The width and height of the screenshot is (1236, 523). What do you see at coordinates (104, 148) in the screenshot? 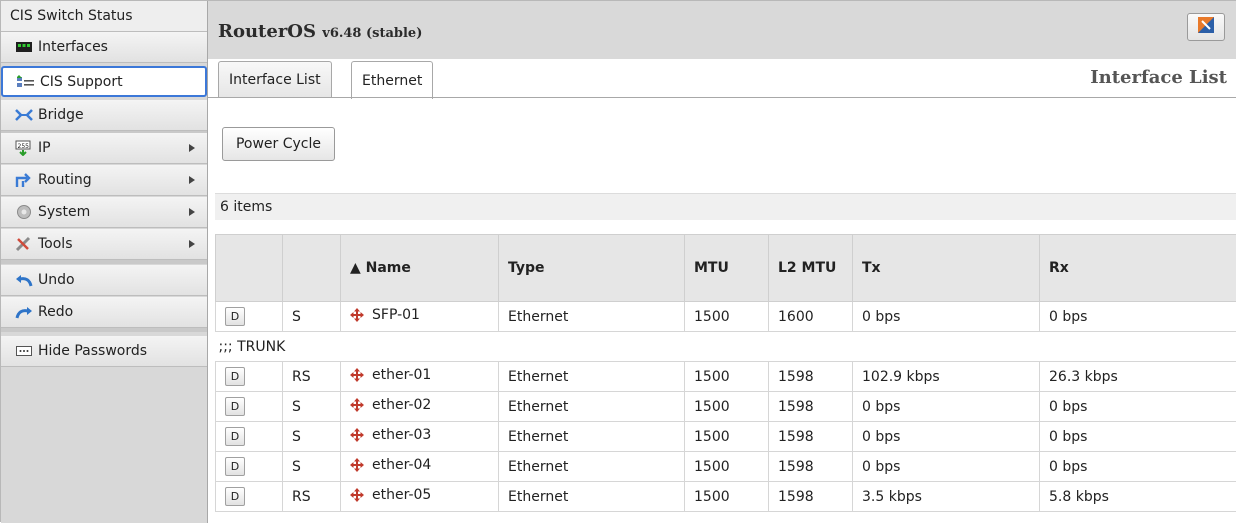
I see `sidebar-item-ip: 255 IP` at bounding box center [104, 148].